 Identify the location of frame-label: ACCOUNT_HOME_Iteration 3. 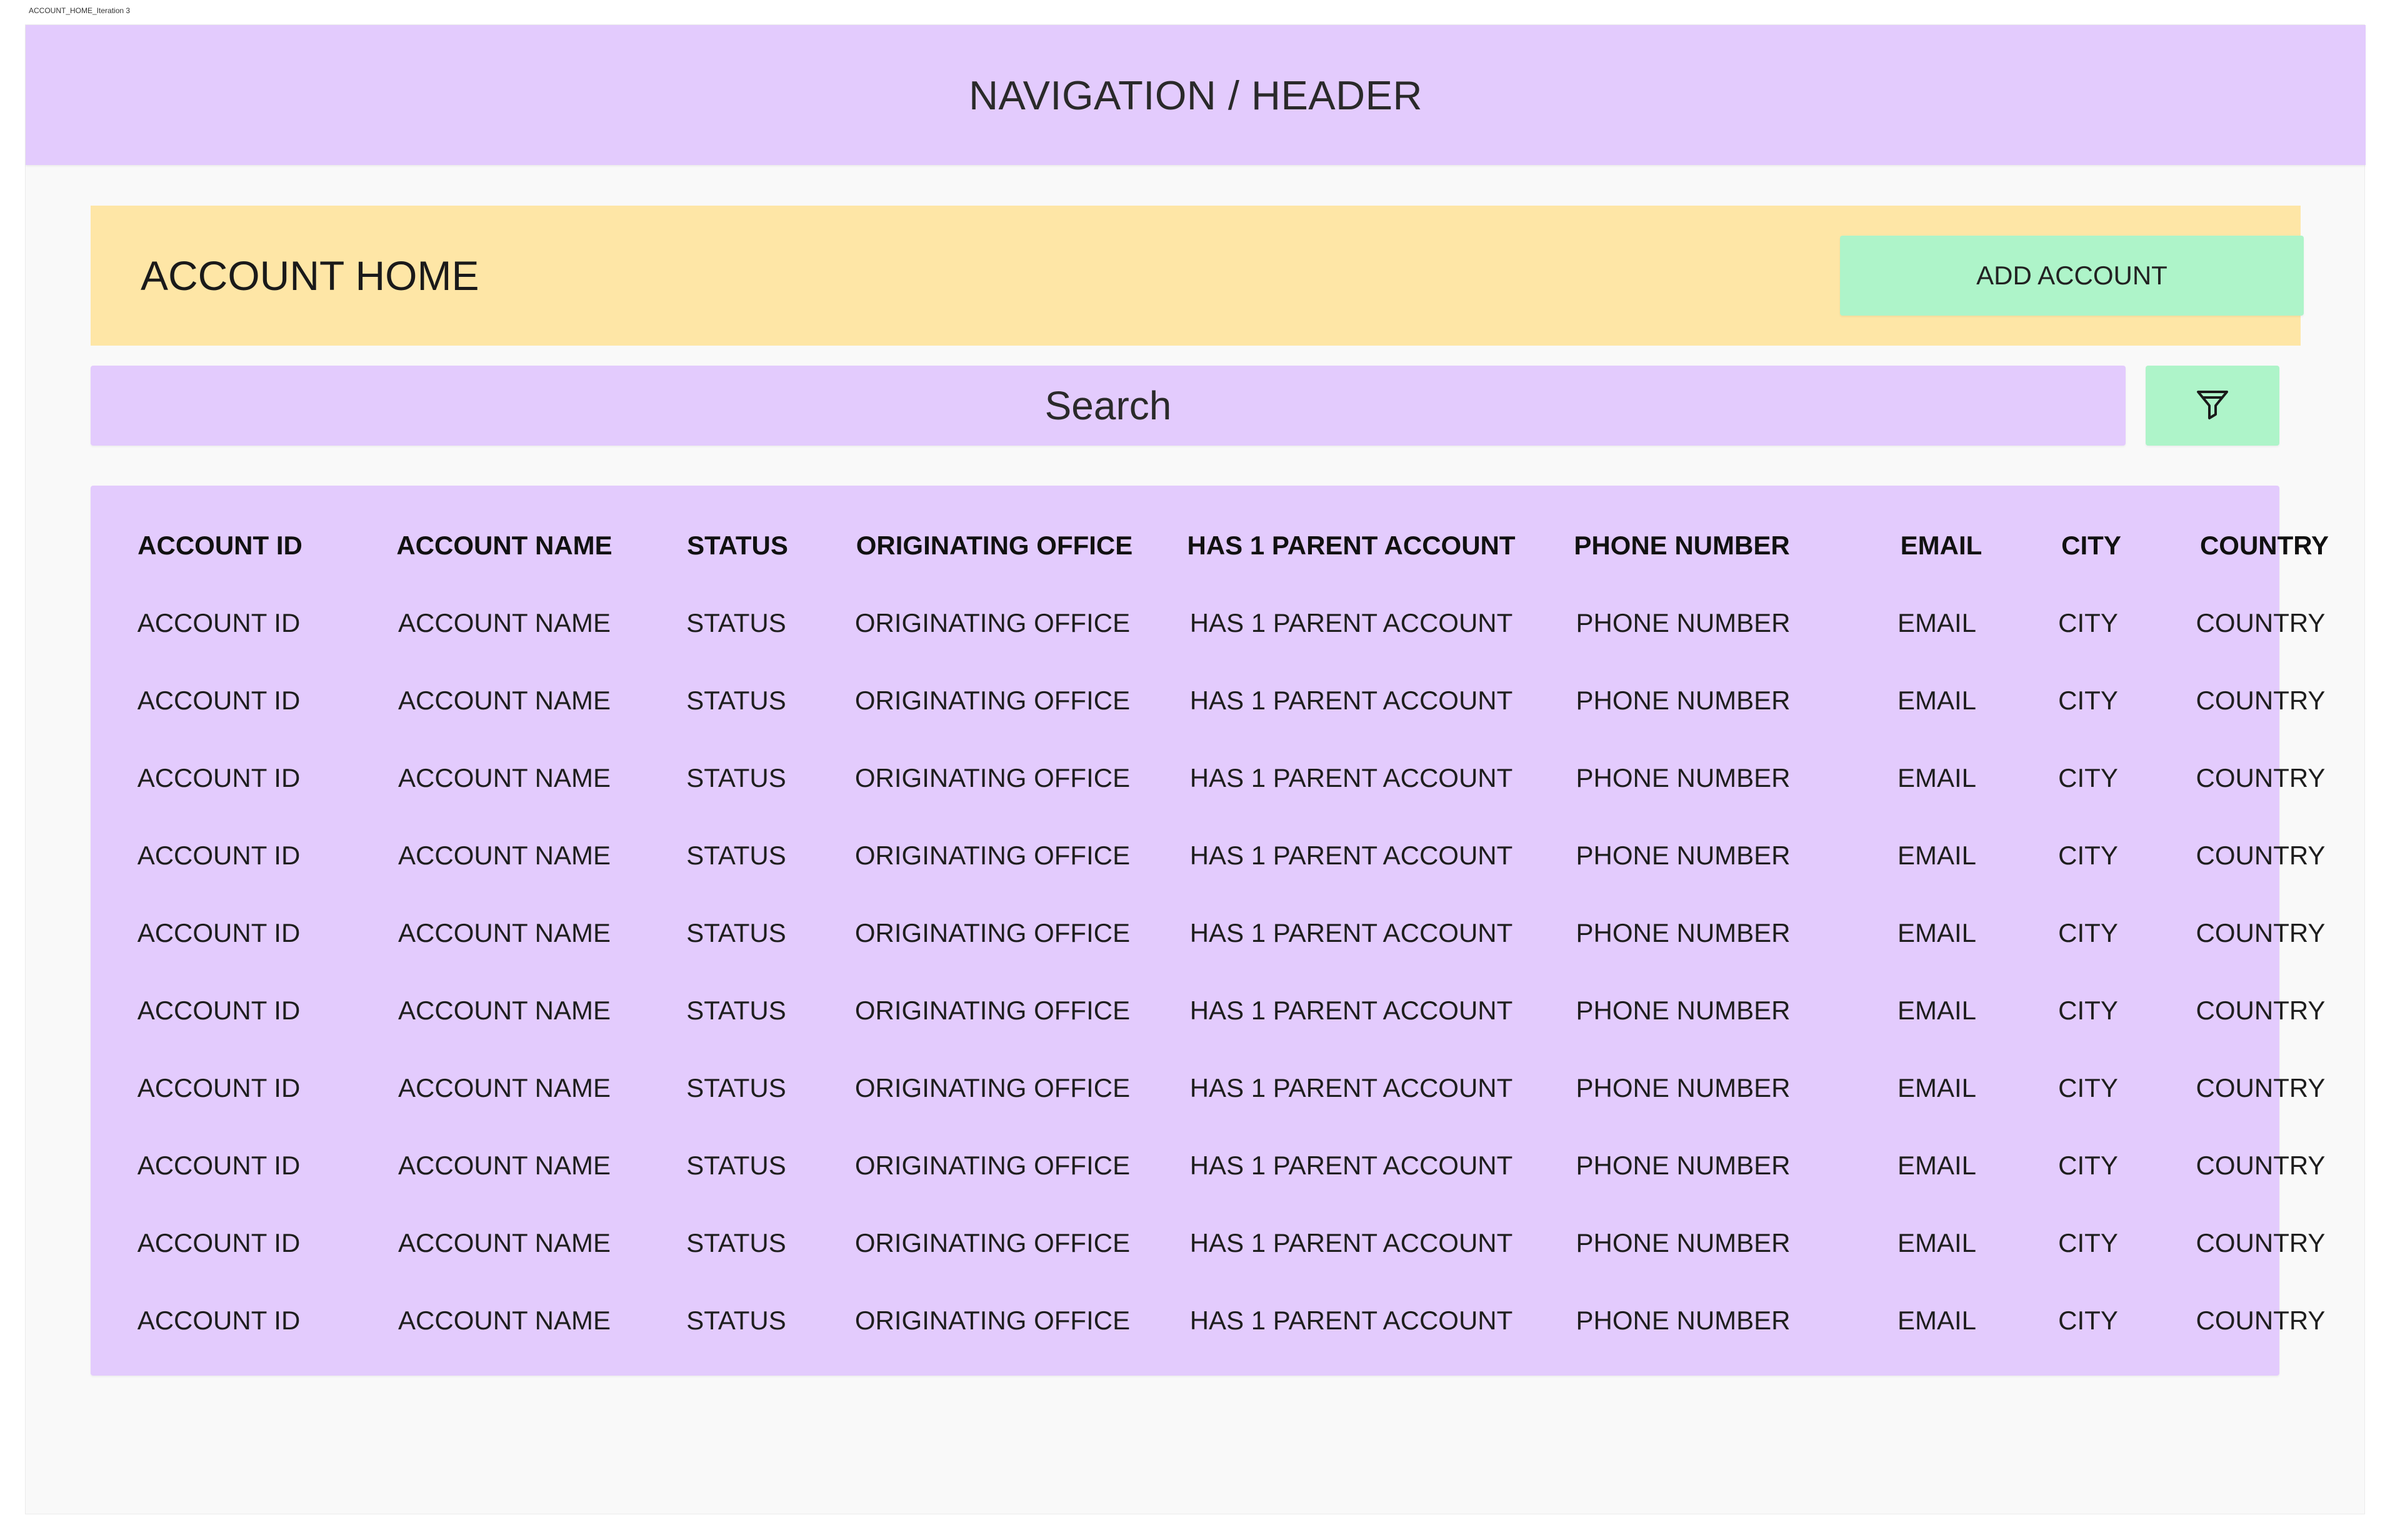
(80, 10).